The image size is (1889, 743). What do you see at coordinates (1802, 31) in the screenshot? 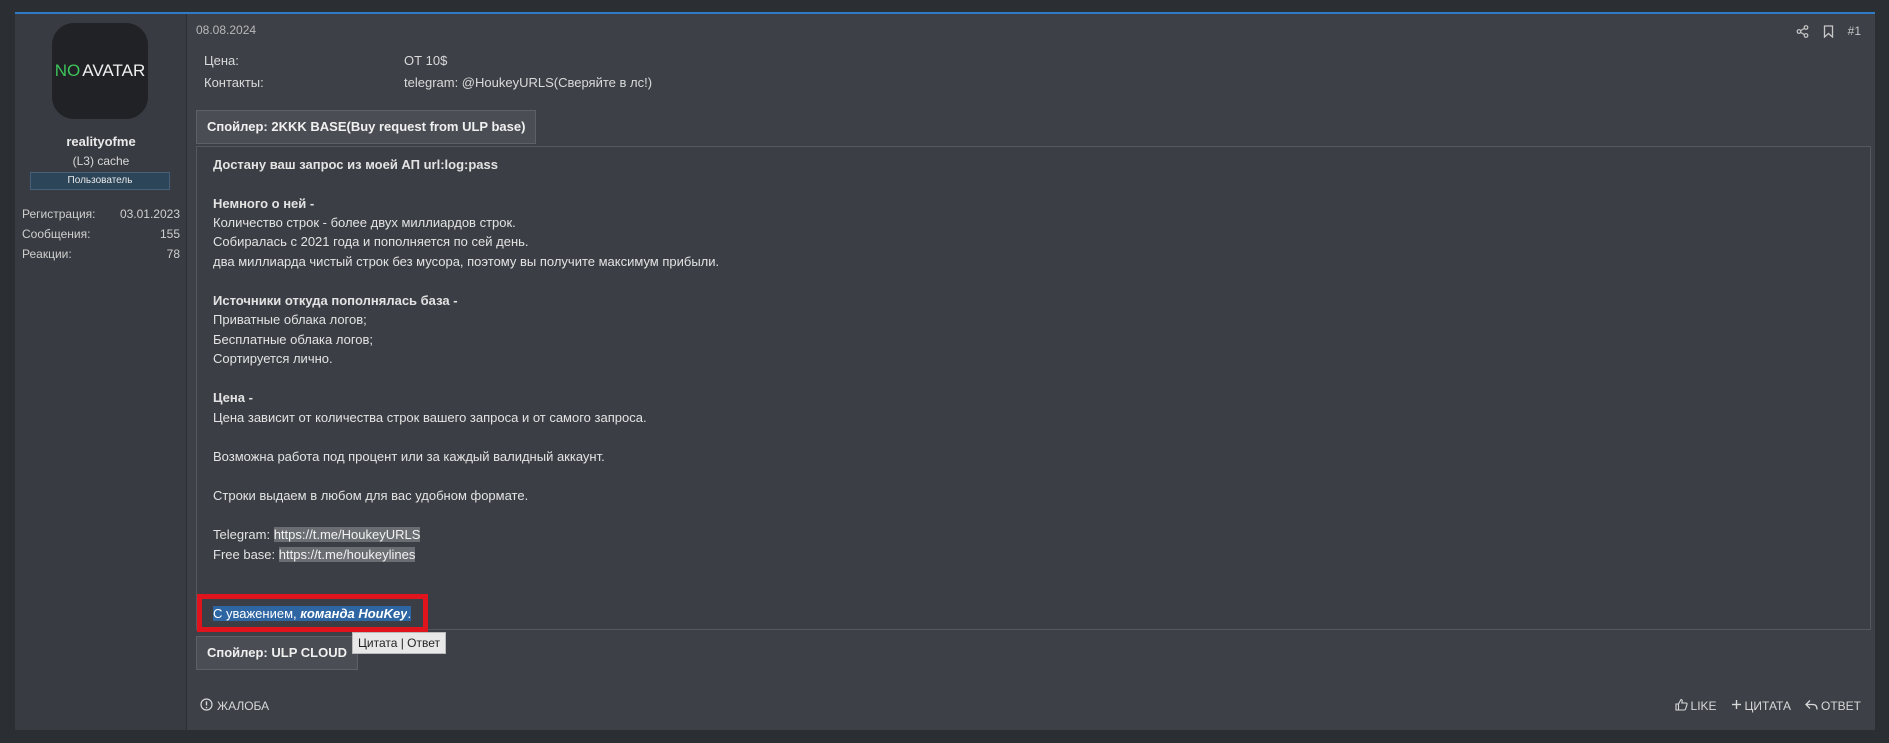
I see `share-icon` at bounding box center [1802, 31].